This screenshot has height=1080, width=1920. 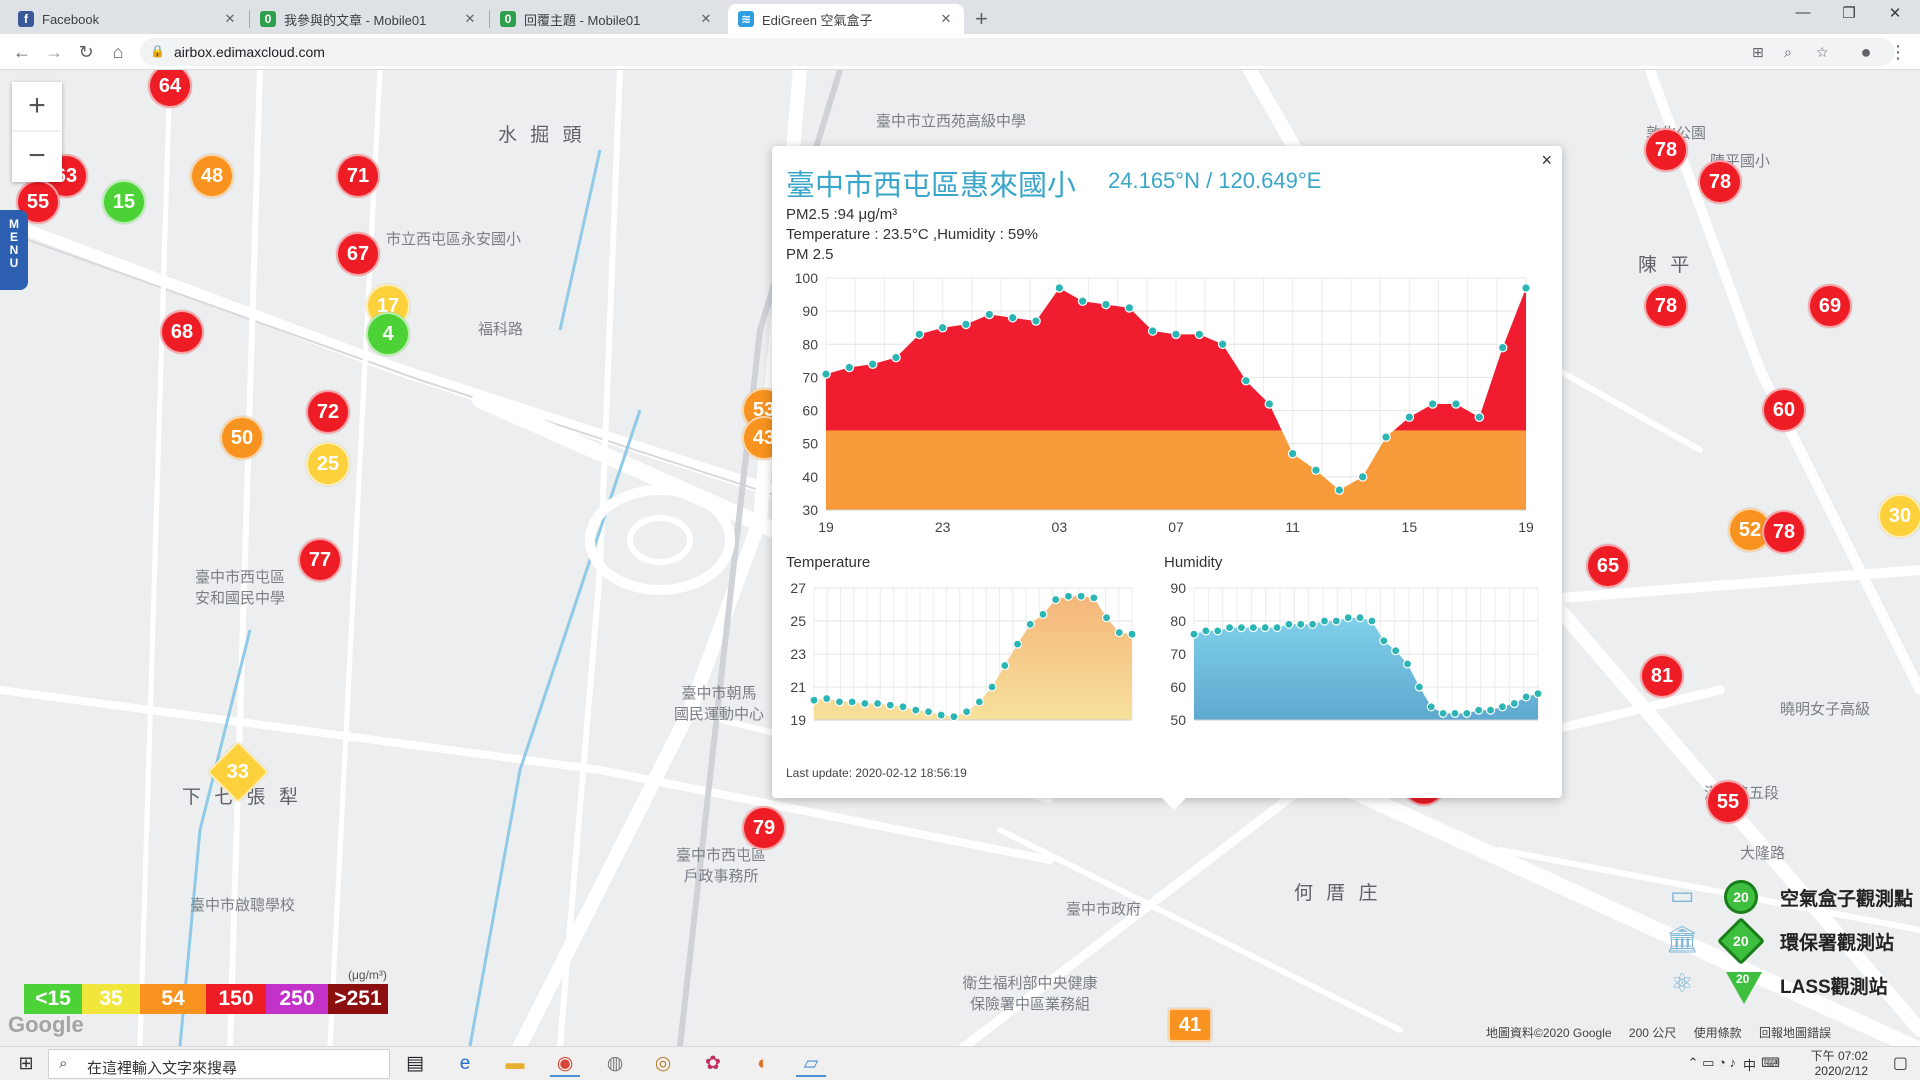 I want to click on legend-segment: 35, so click(x=111, y=999).